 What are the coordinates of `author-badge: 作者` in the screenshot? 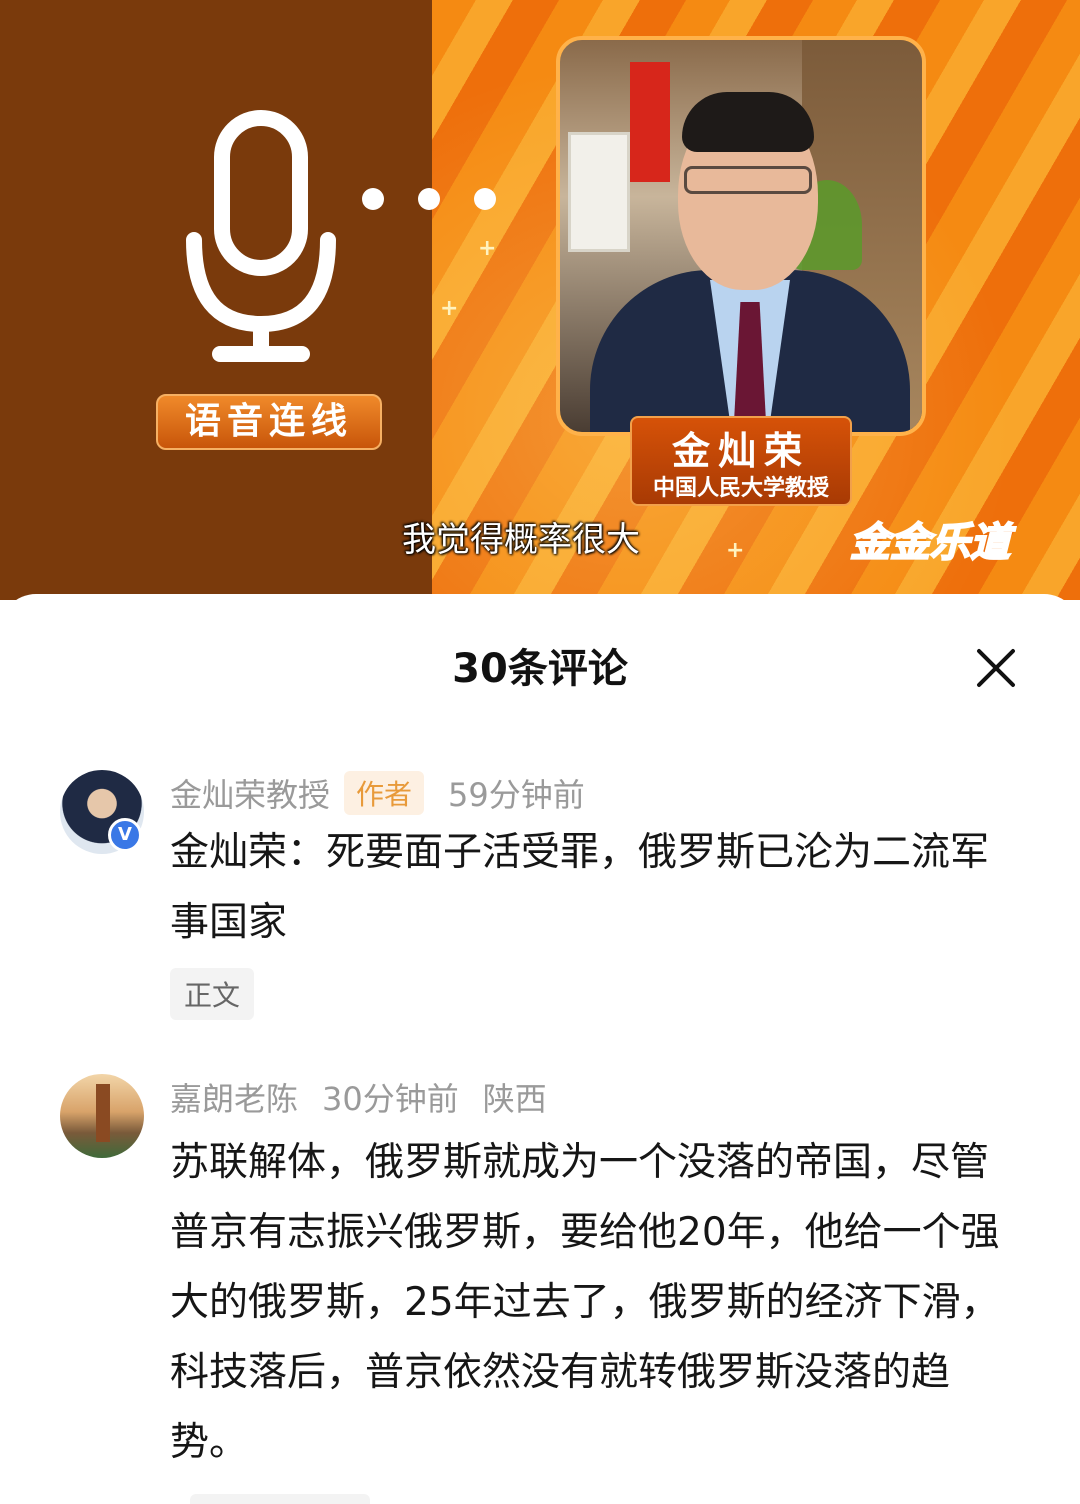 It's located at (384, 793).